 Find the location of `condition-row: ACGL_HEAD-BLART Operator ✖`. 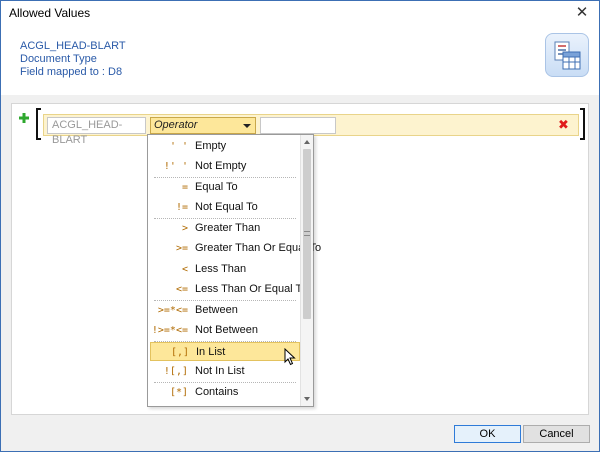

condition-row: ACGL_HEAD-BLART Operator ✖ is located at coordinates (311, 130).